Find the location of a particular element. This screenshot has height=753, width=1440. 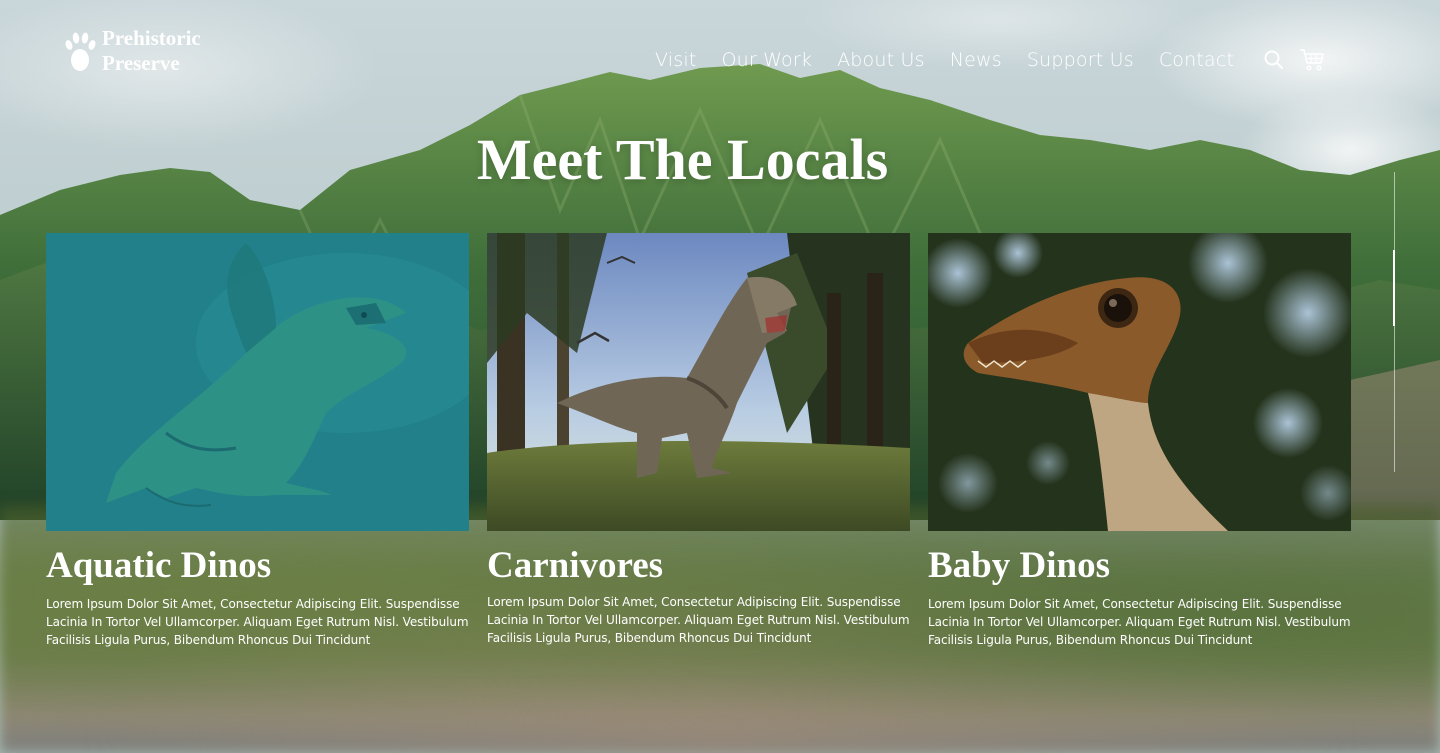

nav-link-contact: Contact is located at coordinates (1196, 60).